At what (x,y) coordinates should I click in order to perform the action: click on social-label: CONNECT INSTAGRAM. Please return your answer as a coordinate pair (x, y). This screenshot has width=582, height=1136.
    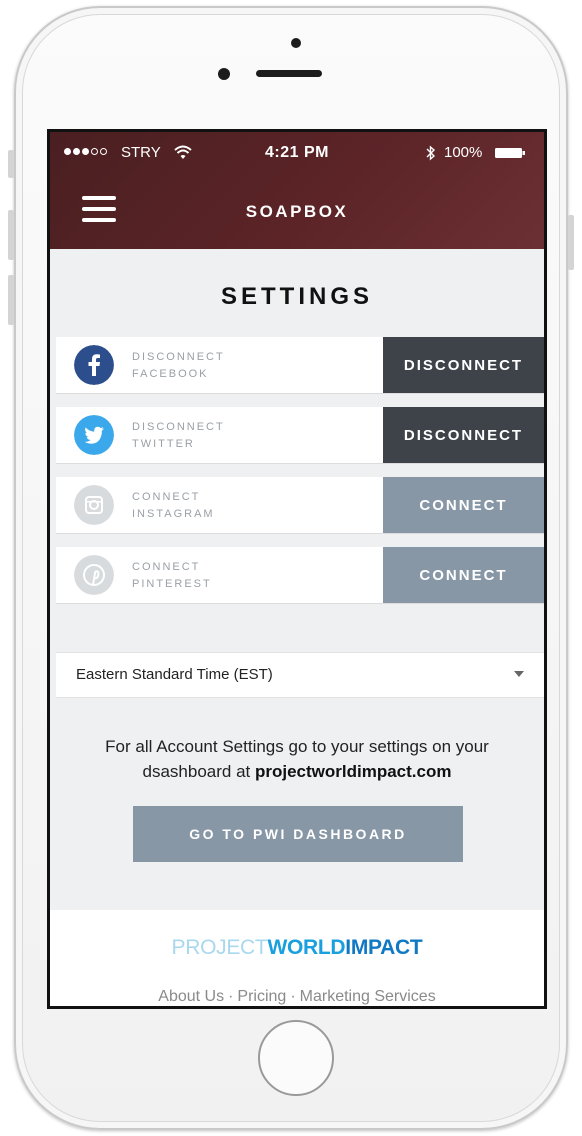
    Looking at the image, I should click on (173, 505).